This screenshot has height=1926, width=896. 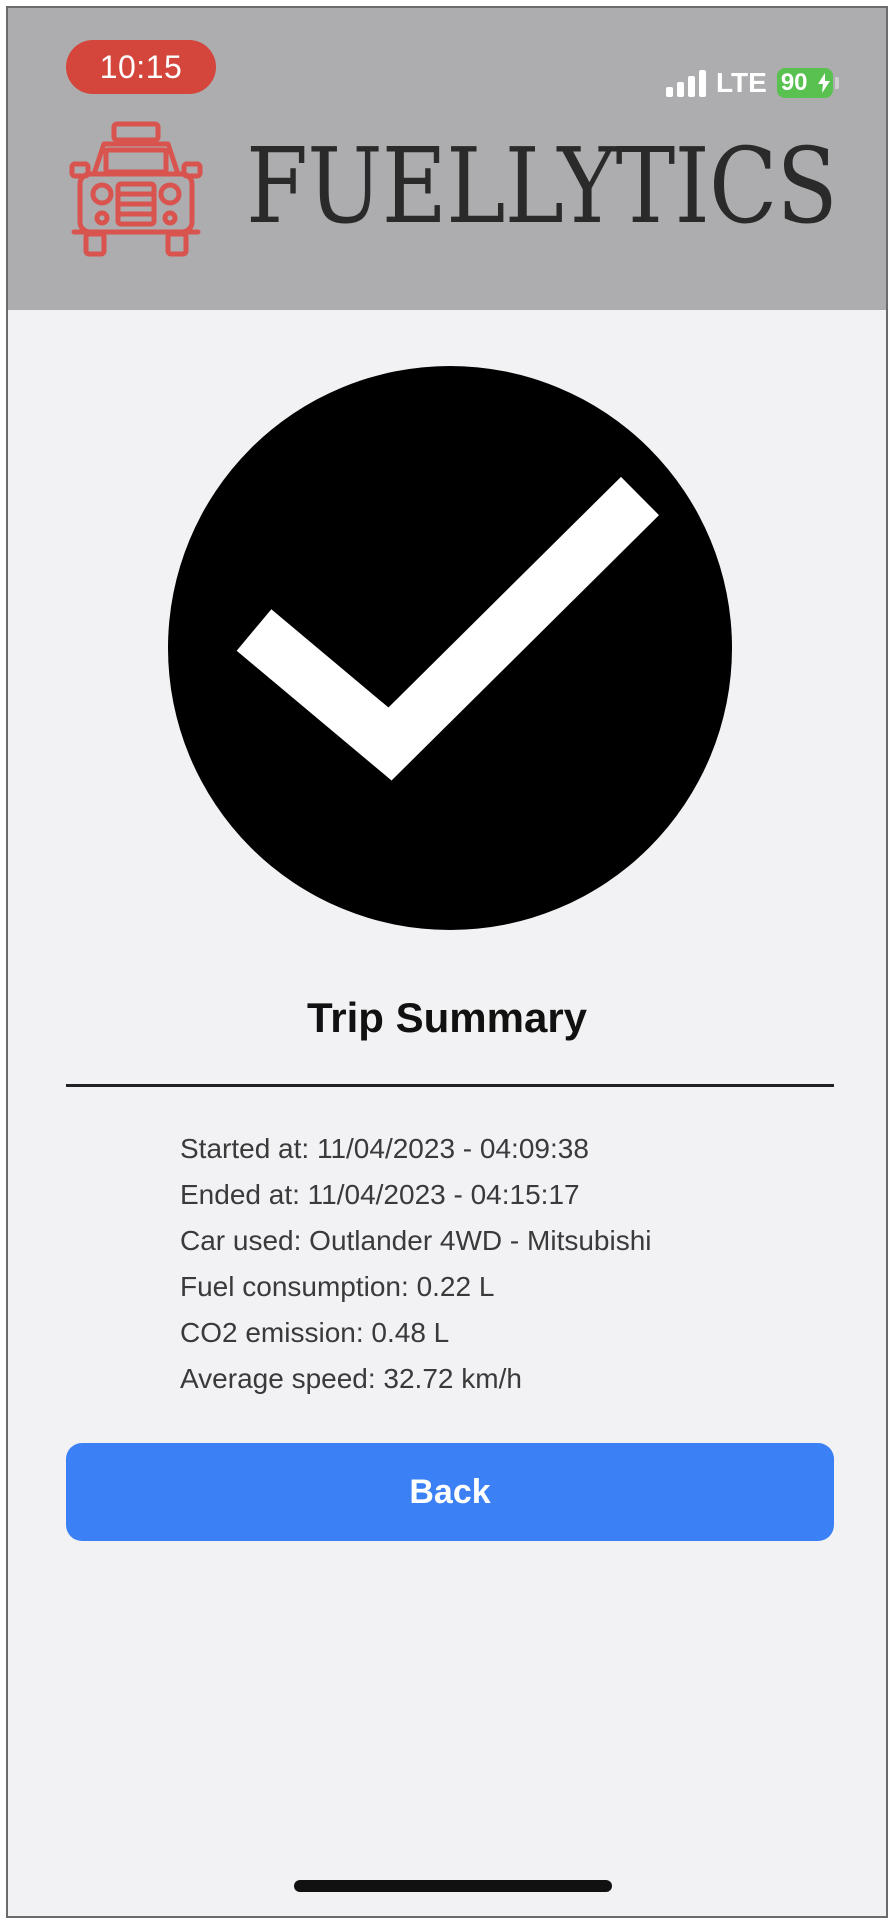 I want to click on signal-bars-icon, so click(x=686, y=83).